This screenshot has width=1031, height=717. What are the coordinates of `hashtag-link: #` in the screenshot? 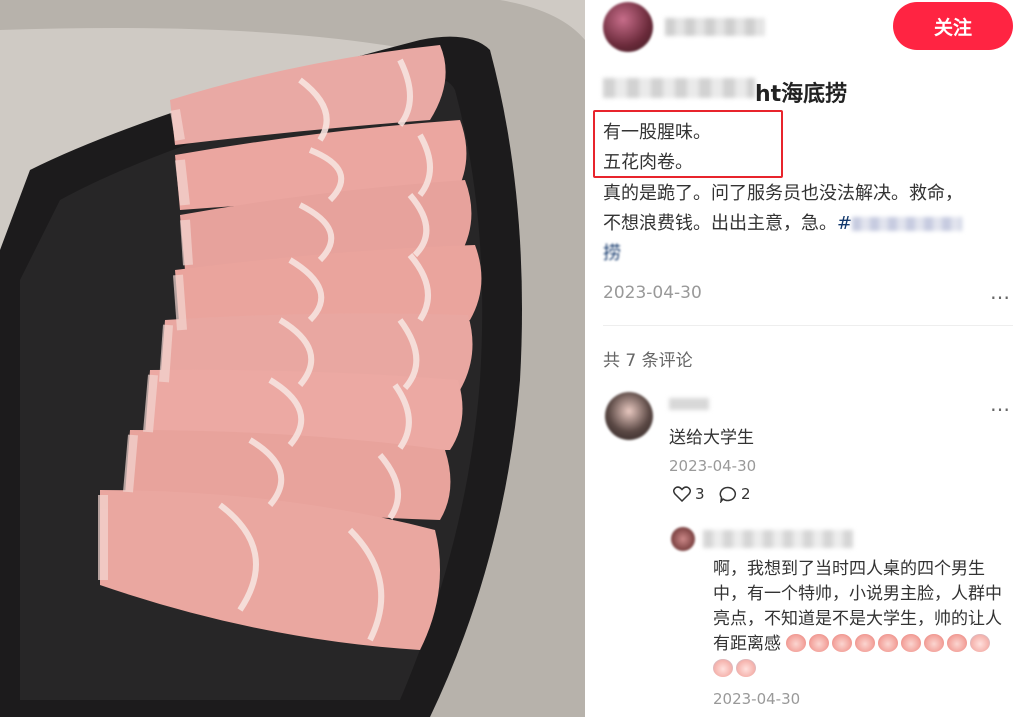 It's located at (900, 223).